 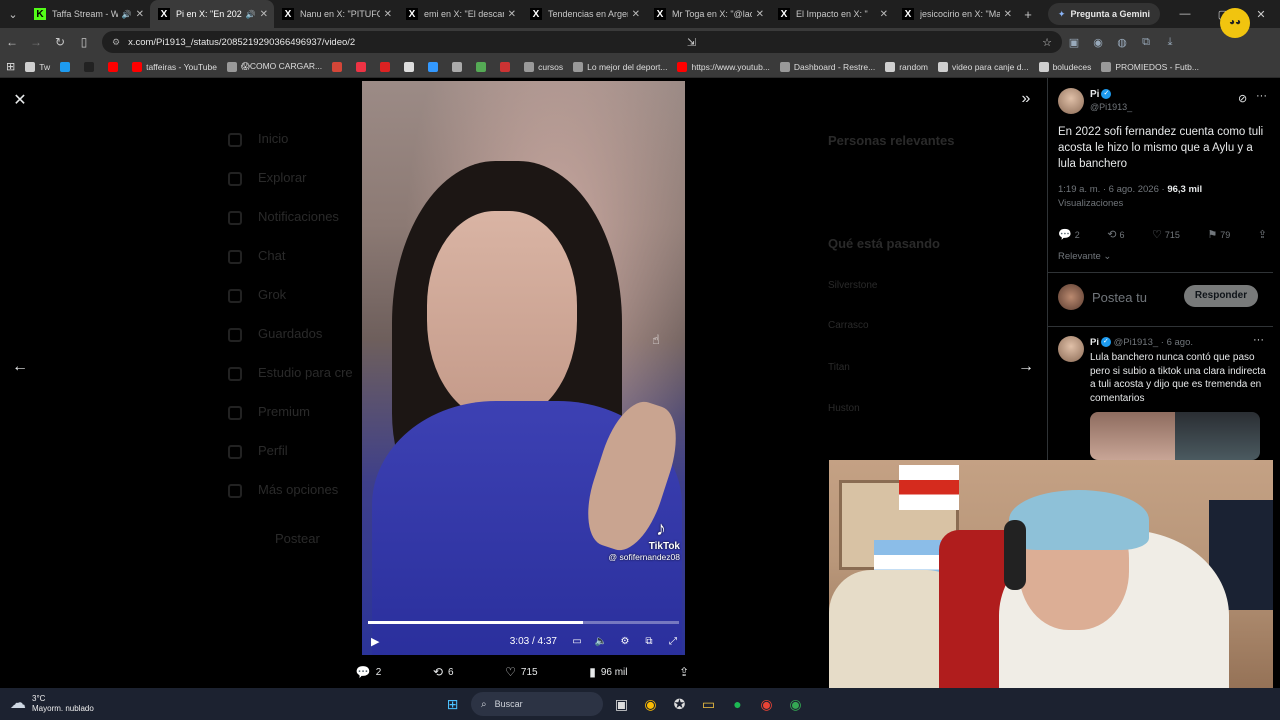 I want to click on reply-button: Responder, so click(x=1221, y=296).